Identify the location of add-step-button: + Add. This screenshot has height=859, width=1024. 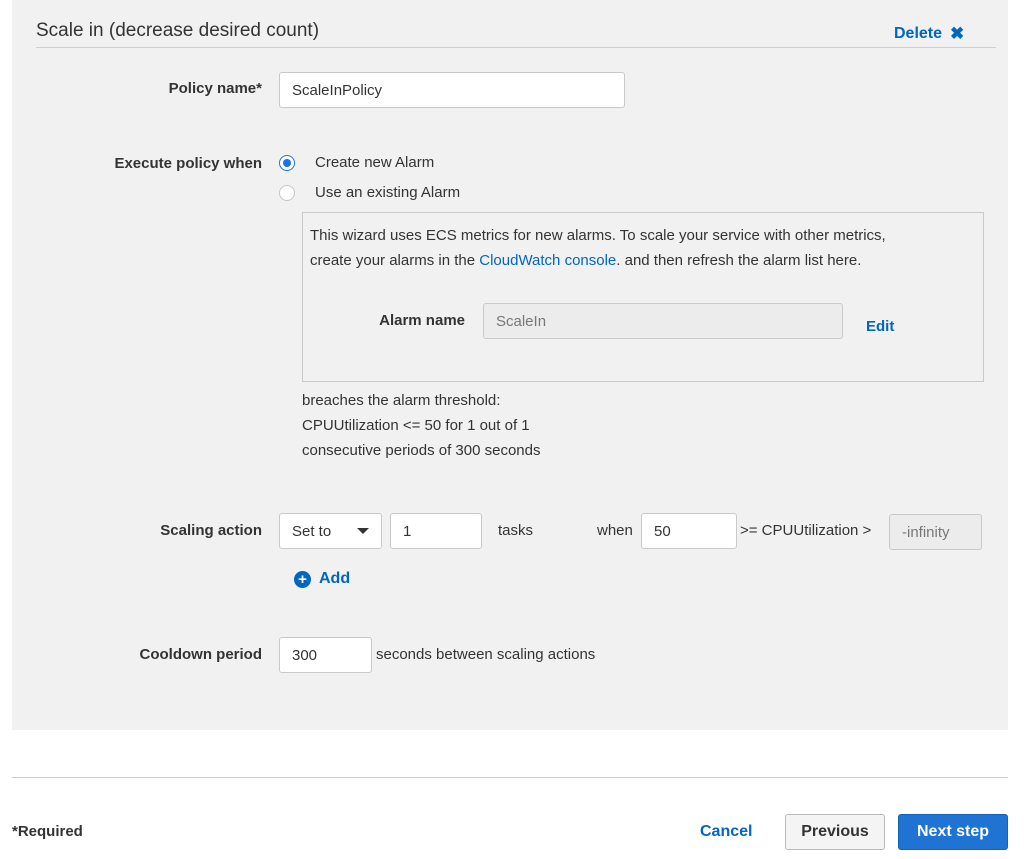
(322, 579).